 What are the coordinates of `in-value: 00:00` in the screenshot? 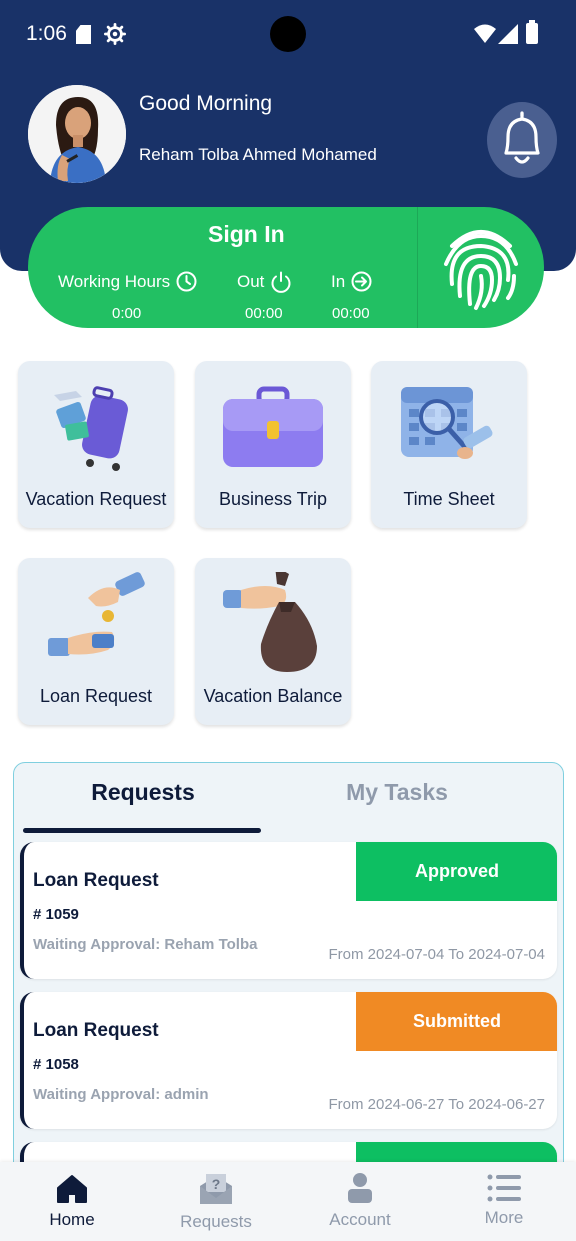 It's located at (351, 313).